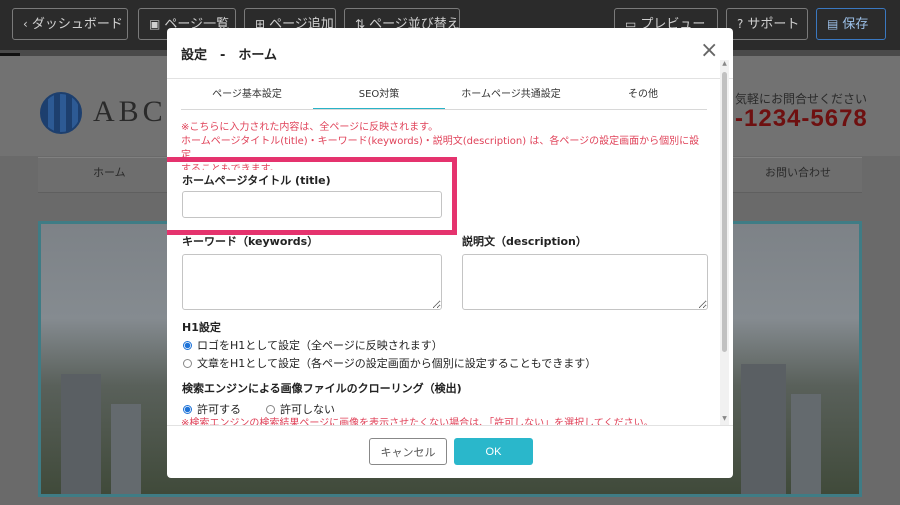 The image size is (900, 505). What do you see at coordinates (833, 24) in the screenshot?
I see `floppy-icon: ▤` at bounding box center [833, 24].